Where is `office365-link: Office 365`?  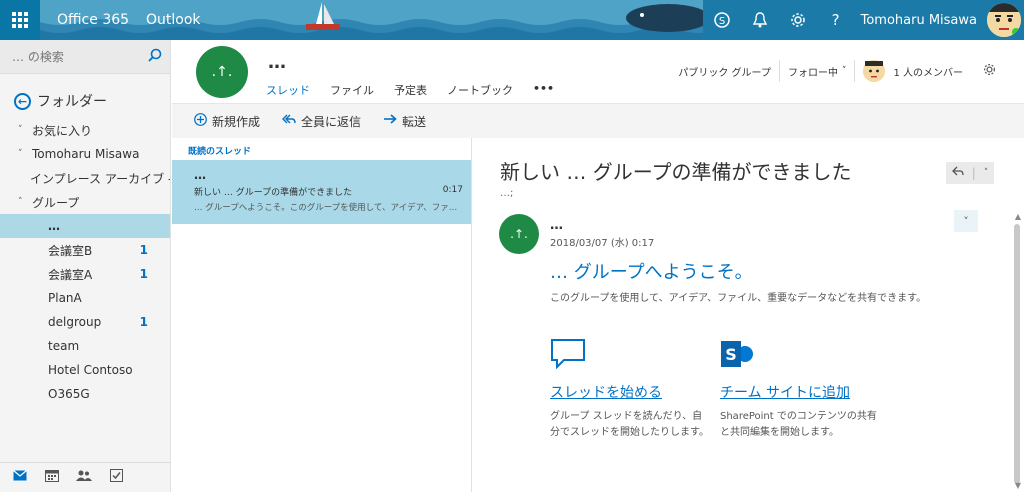
office365-link: Office 365 is located at coordinates (93, 20).